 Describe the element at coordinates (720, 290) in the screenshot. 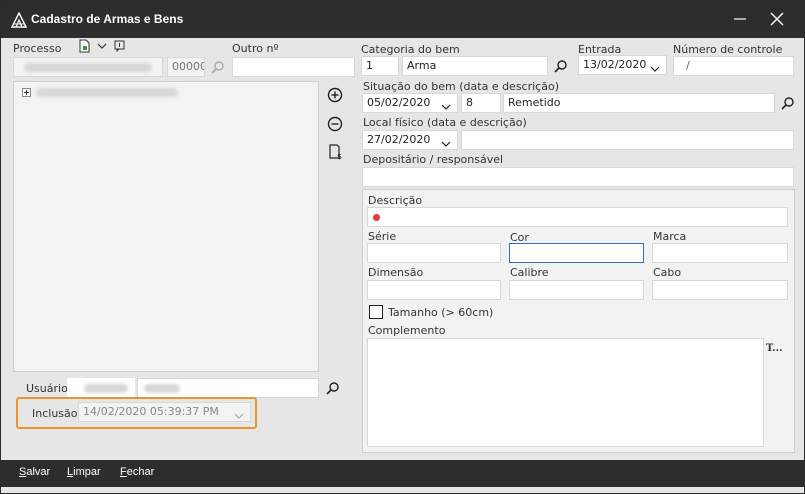

I see `cabo-field` at that location.